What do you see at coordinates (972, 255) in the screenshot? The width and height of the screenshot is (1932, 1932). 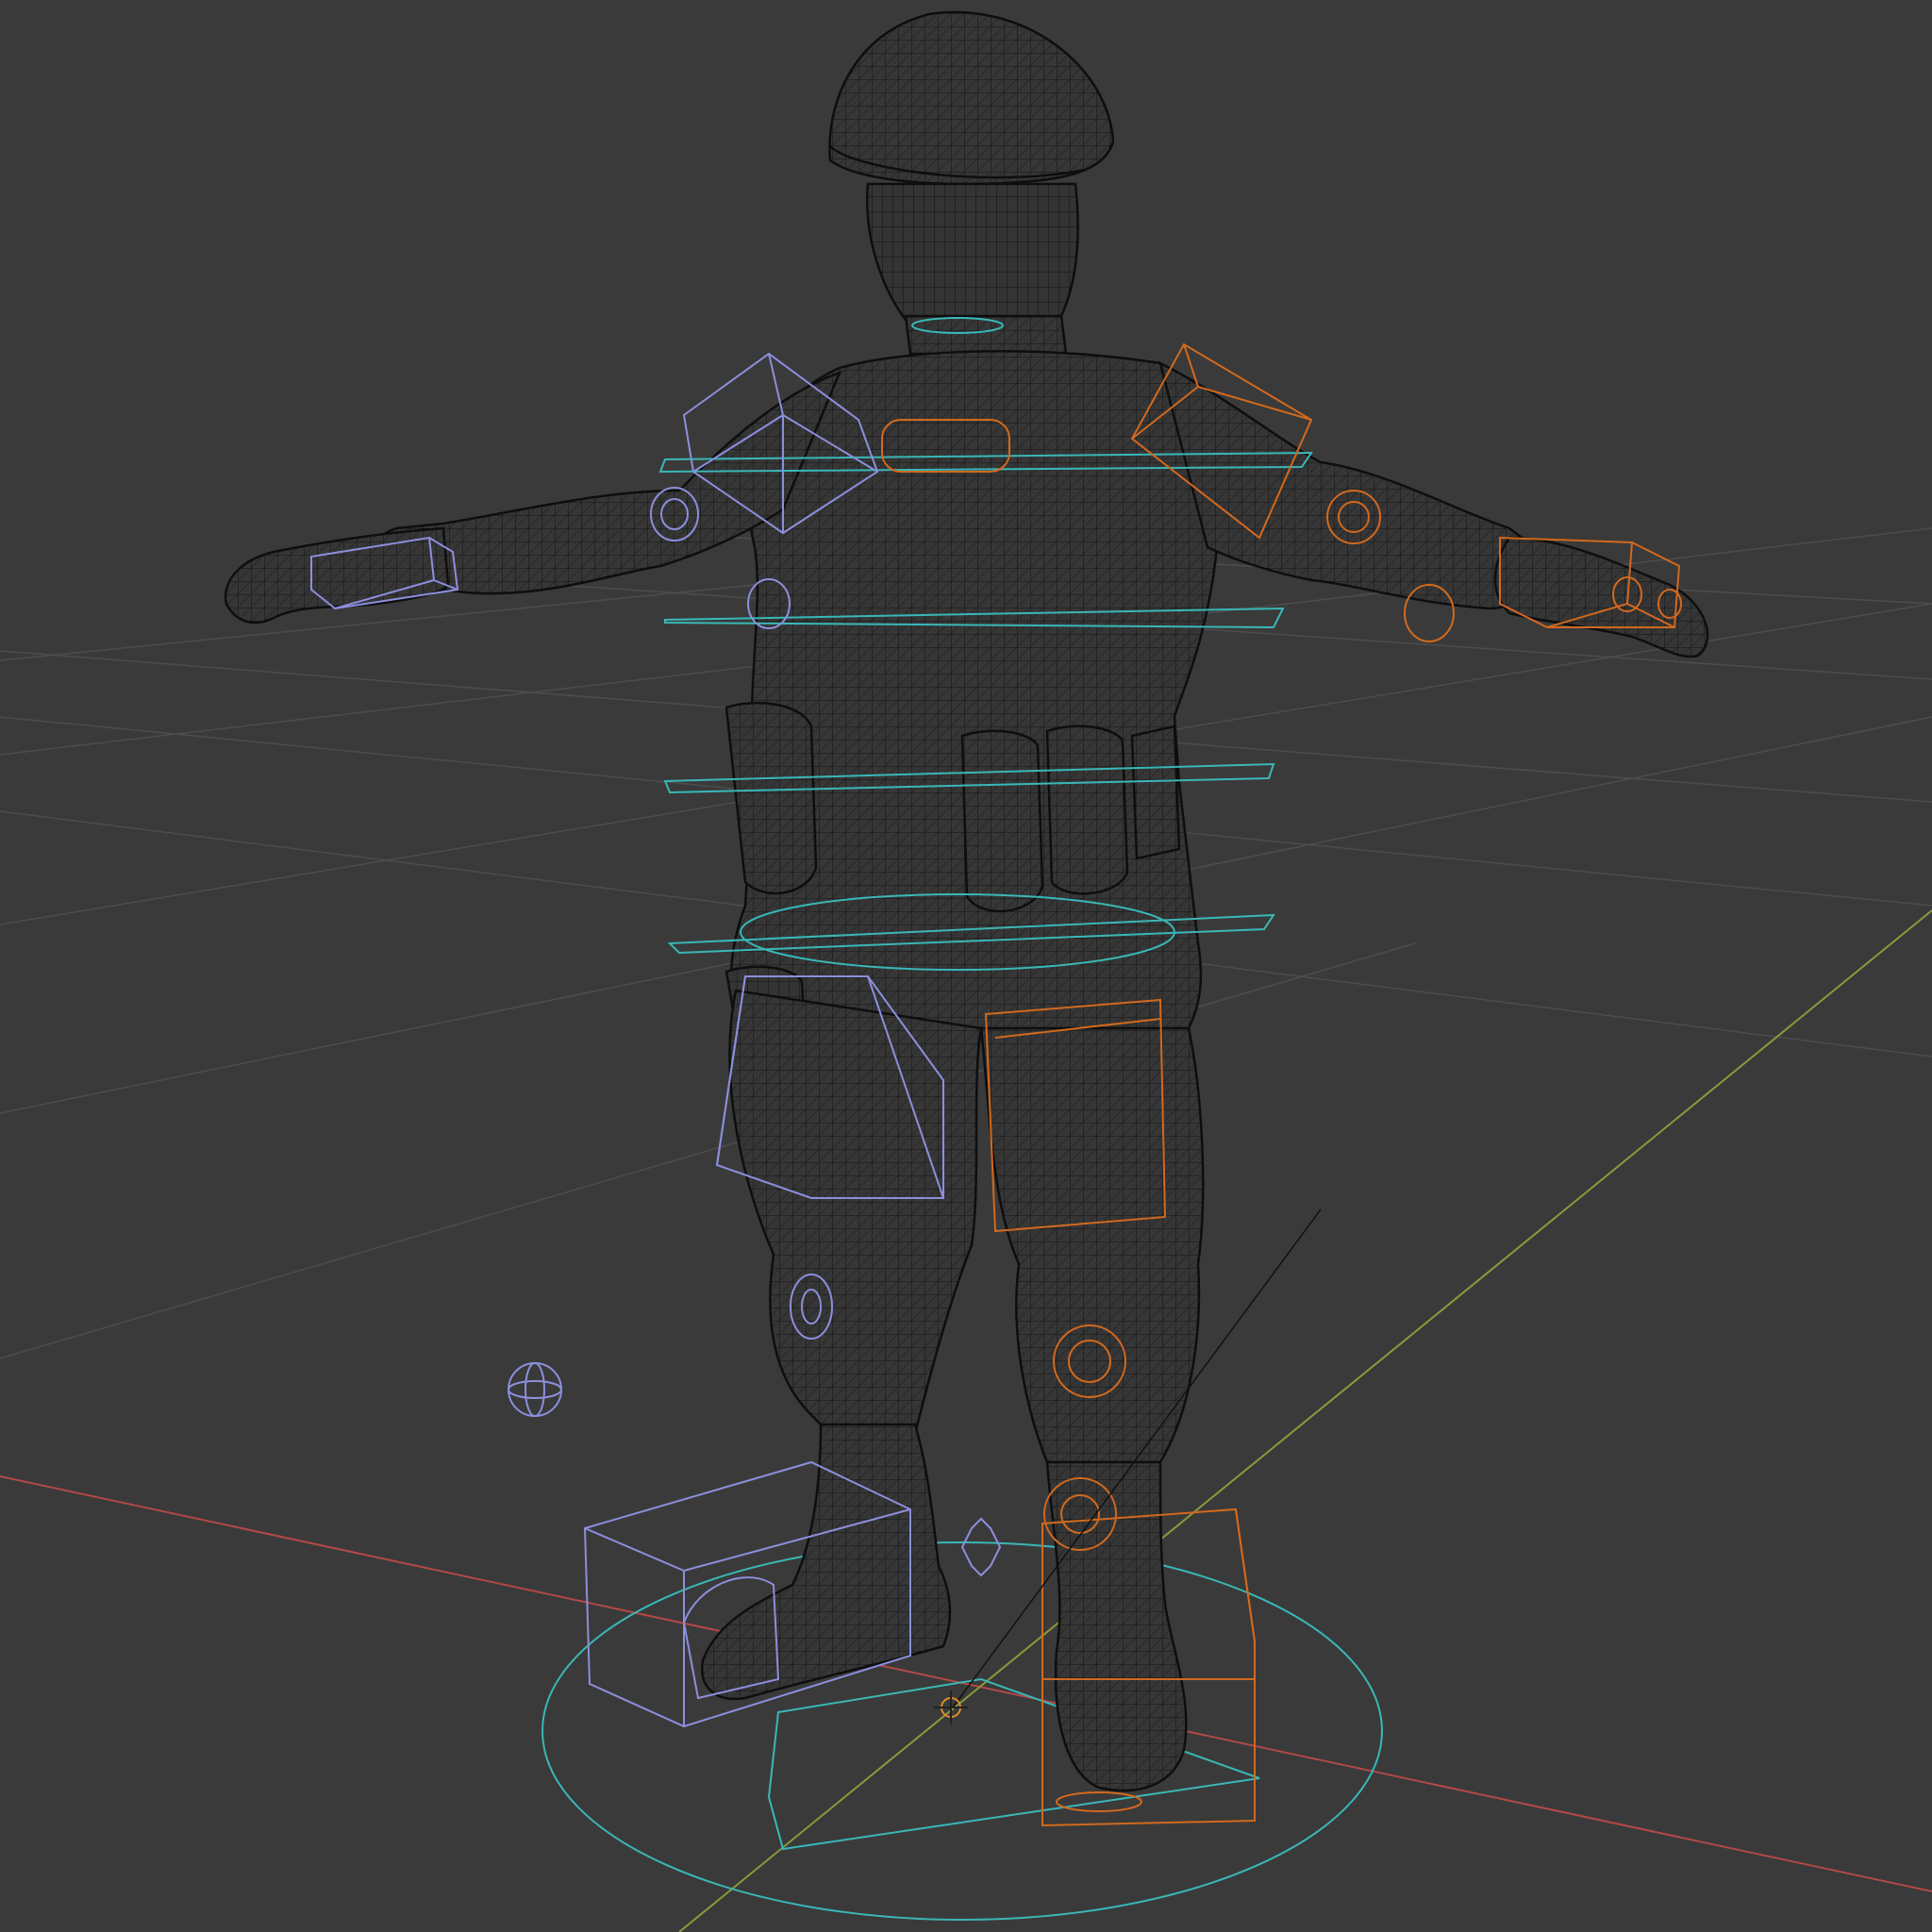 I see `head` at bounding box center [972, 255].